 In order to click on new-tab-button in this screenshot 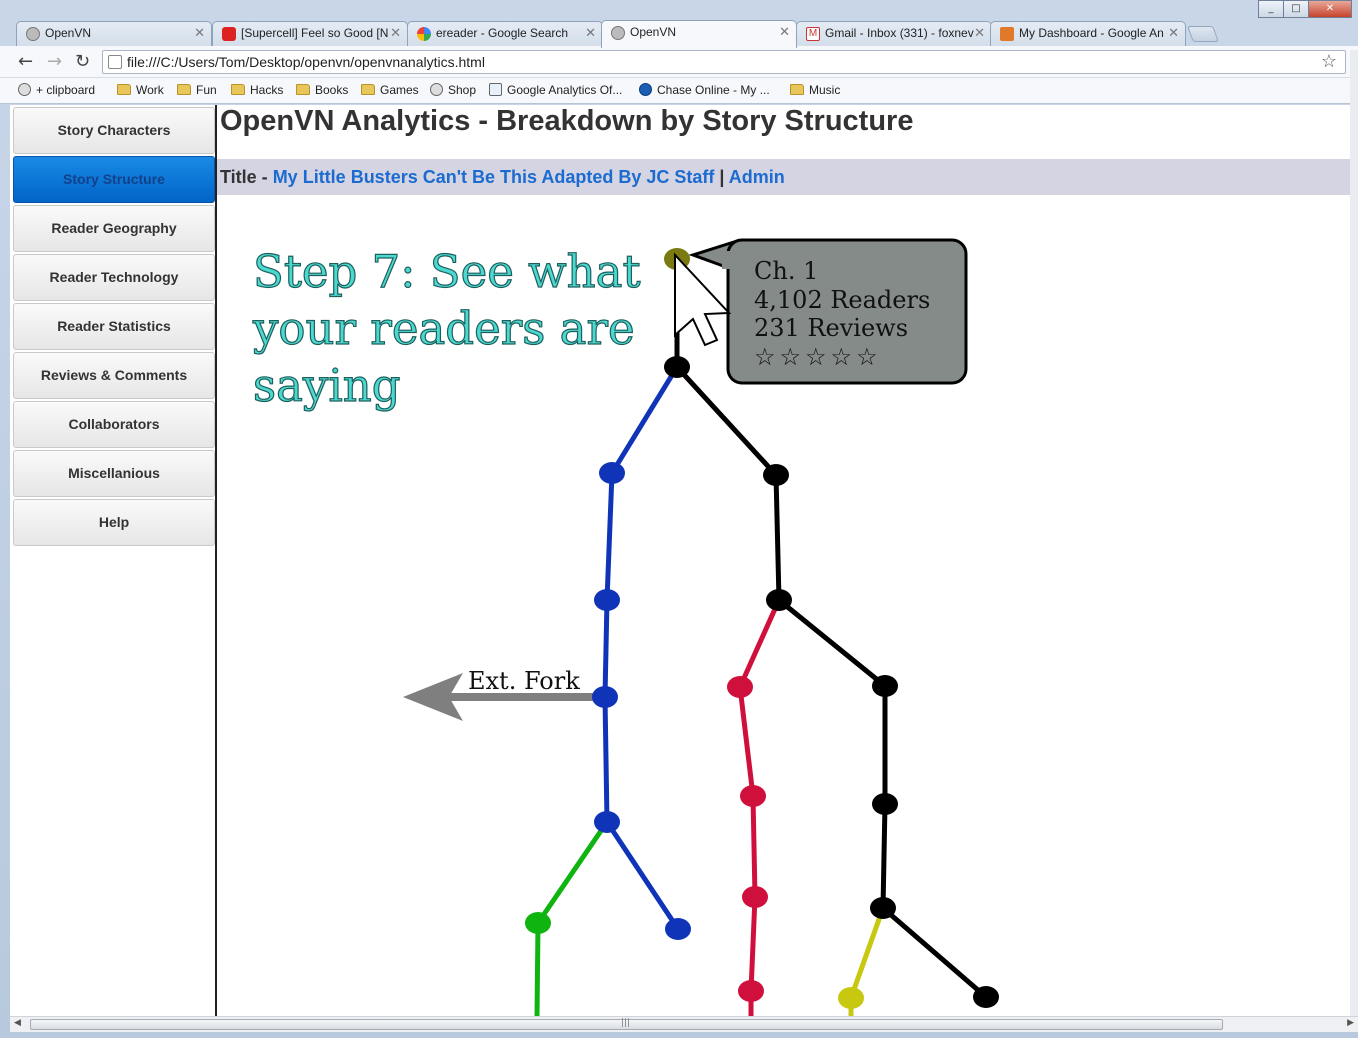, I will do `click(1203, 34)`.